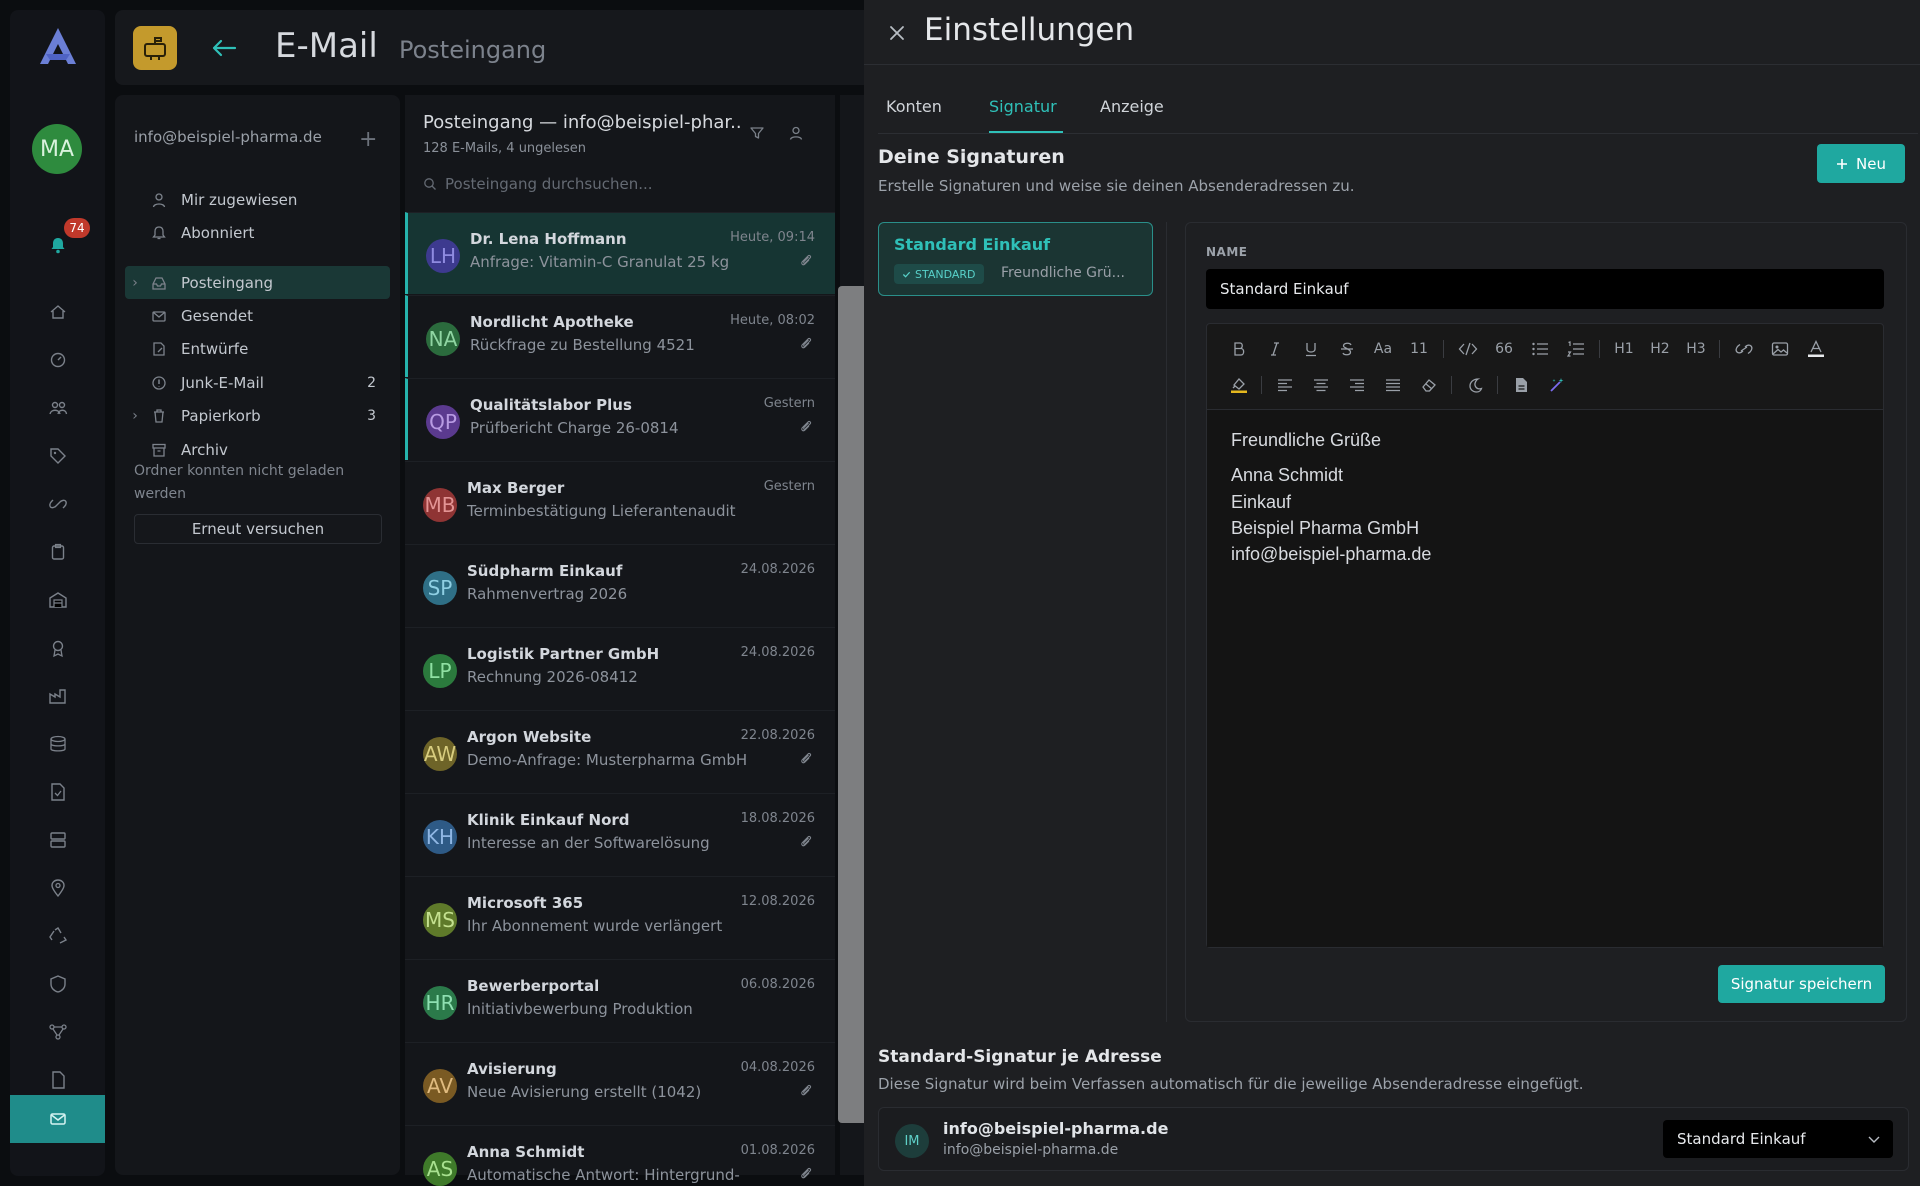 The height and width of the screenshot is (1186, 1920). I want to click on address-email: info@beispiel-pharma.de, so click(1031, 1150).